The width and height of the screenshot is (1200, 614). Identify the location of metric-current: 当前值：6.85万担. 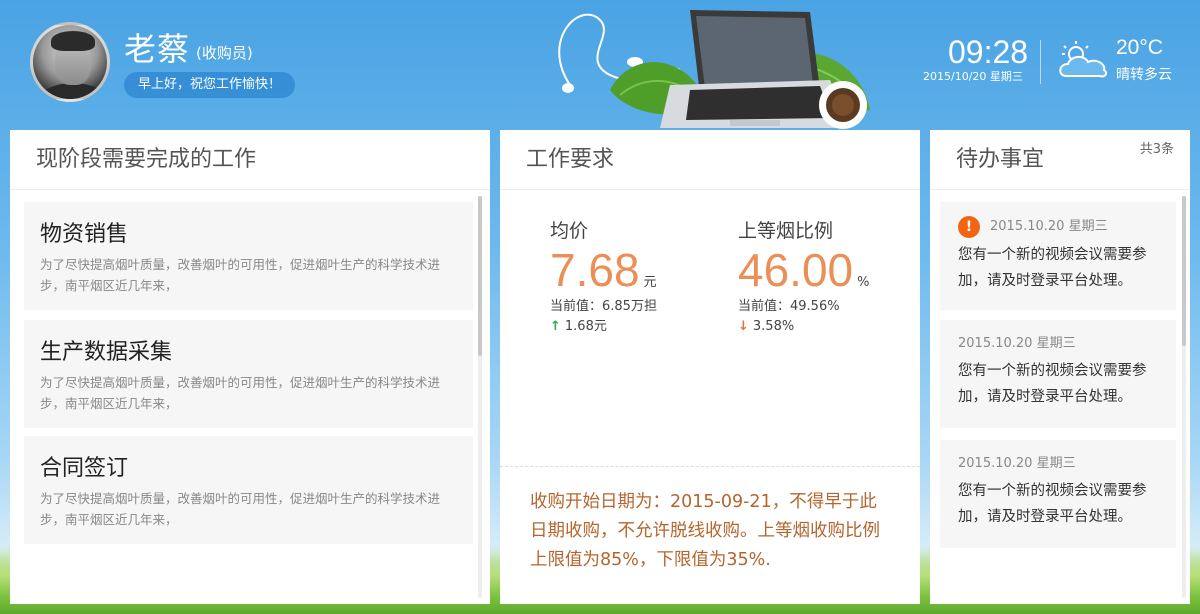
(603, 306).